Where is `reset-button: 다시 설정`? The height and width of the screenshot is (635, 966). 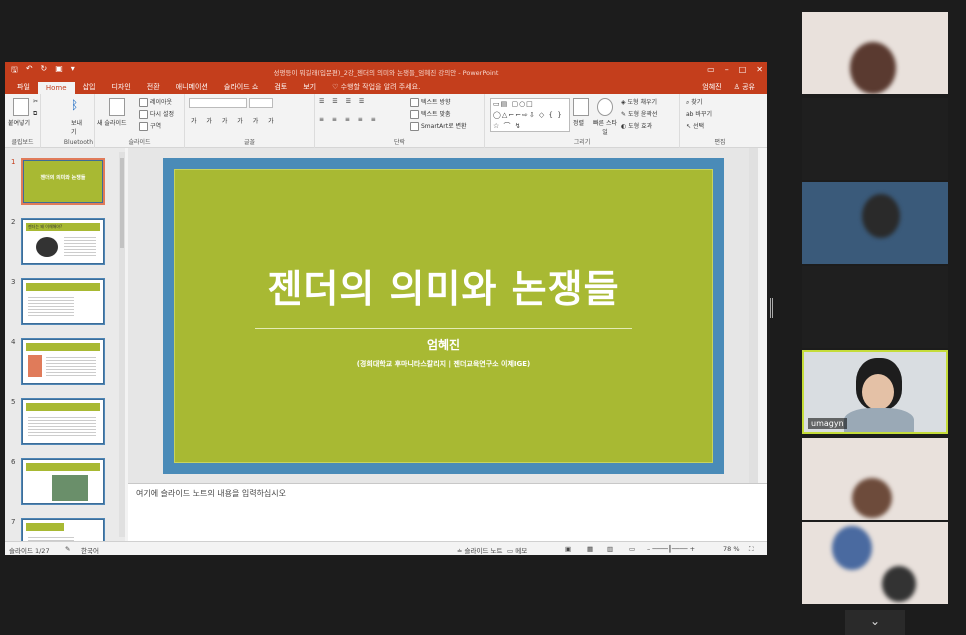
reset-button: 다시 설정 is located at coordinates (156, 114).